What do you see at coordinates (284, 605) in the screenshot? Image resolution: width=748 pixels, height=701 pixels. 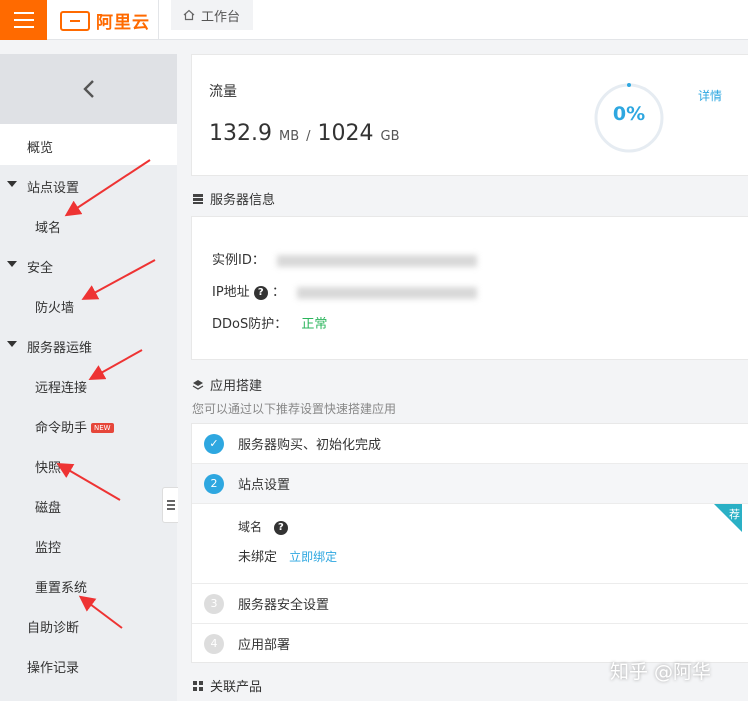 I see `step-label: 服务器安全设置` at bounding box center [284, 605].